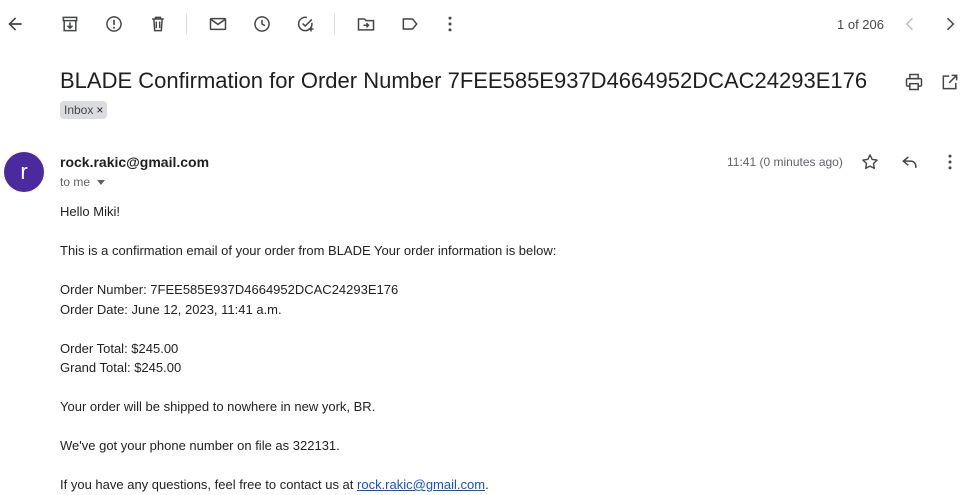  Describe the element at coordinates (910, 162) in the screenshot. I see `reply-icon` at that location.